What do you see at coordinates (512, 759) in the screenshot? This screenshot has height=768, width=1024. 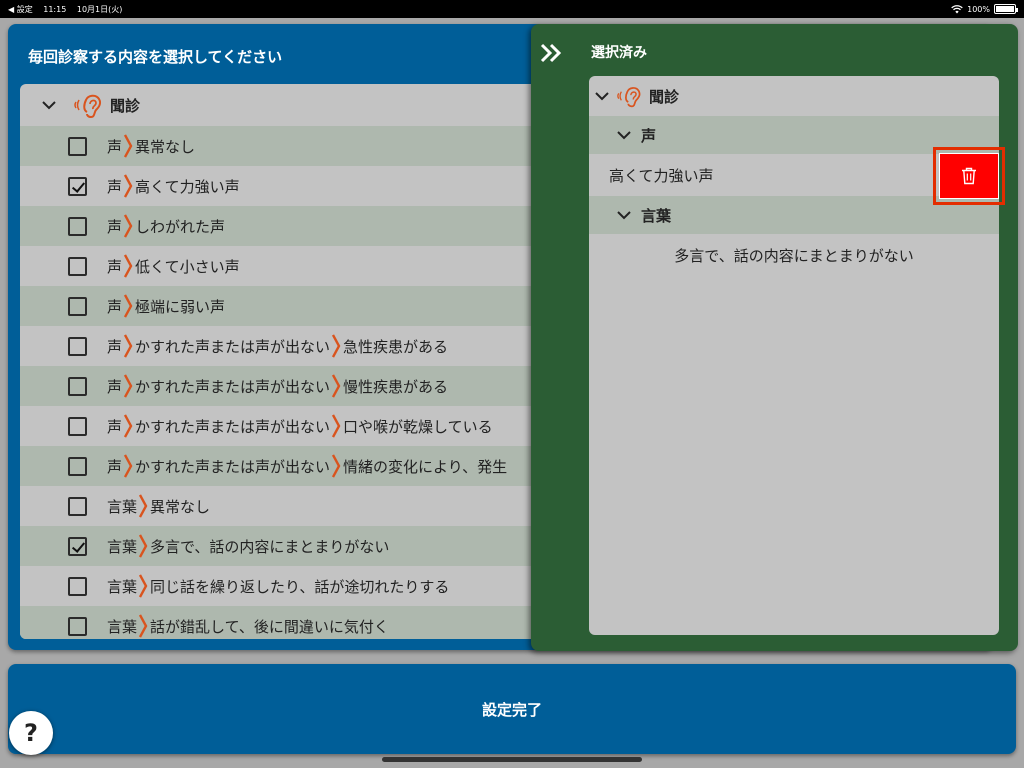 I see `home-indicator` at bounding box center [512, 759].